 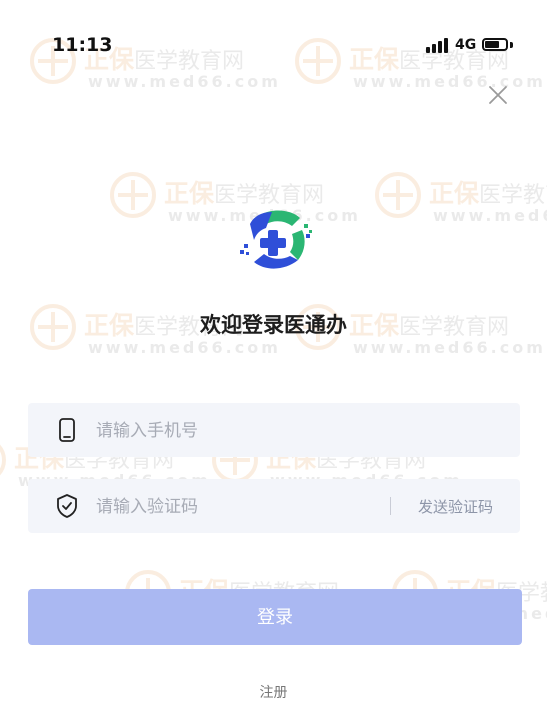 I want to click on medical-cross-logo-icon, so click(x=276, y=239).